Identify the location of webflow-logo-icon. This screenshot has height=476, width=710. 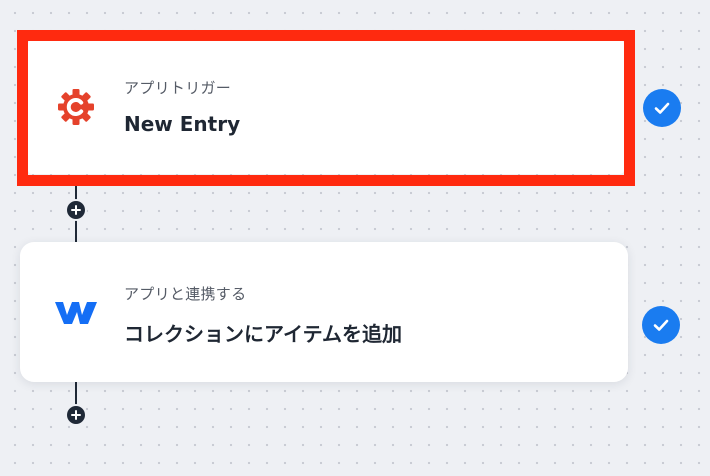
(76, 312).